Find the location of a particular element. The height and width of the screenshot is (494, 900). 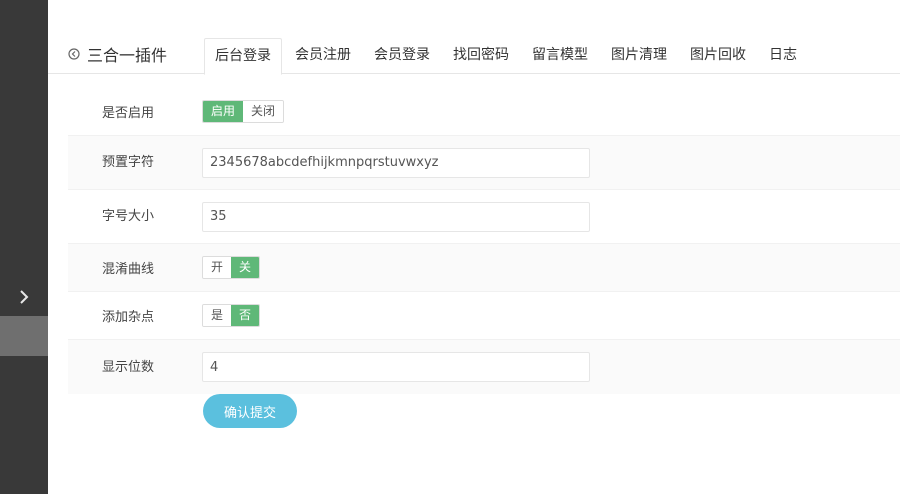

curve-on-option: 开 is located at coordinates (217, 267).